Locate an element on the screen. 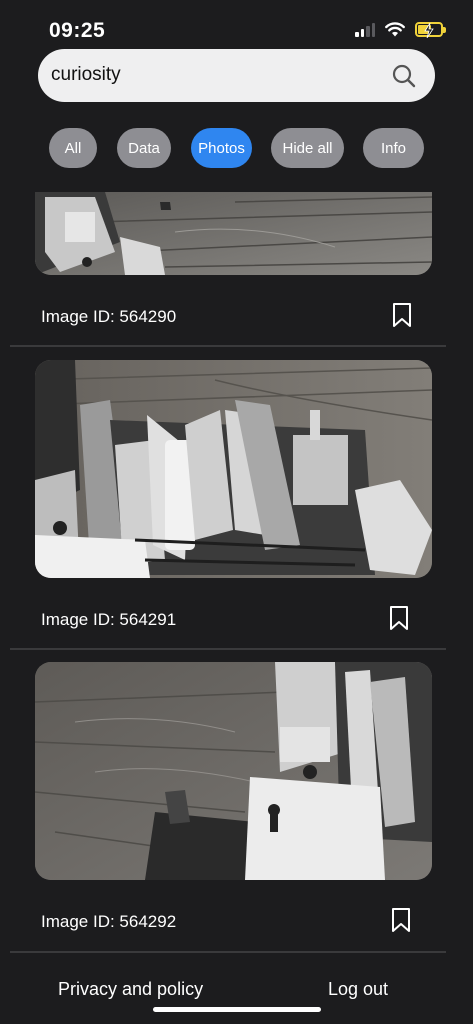  search-input: curiosity is located at coordinates (86, 75).